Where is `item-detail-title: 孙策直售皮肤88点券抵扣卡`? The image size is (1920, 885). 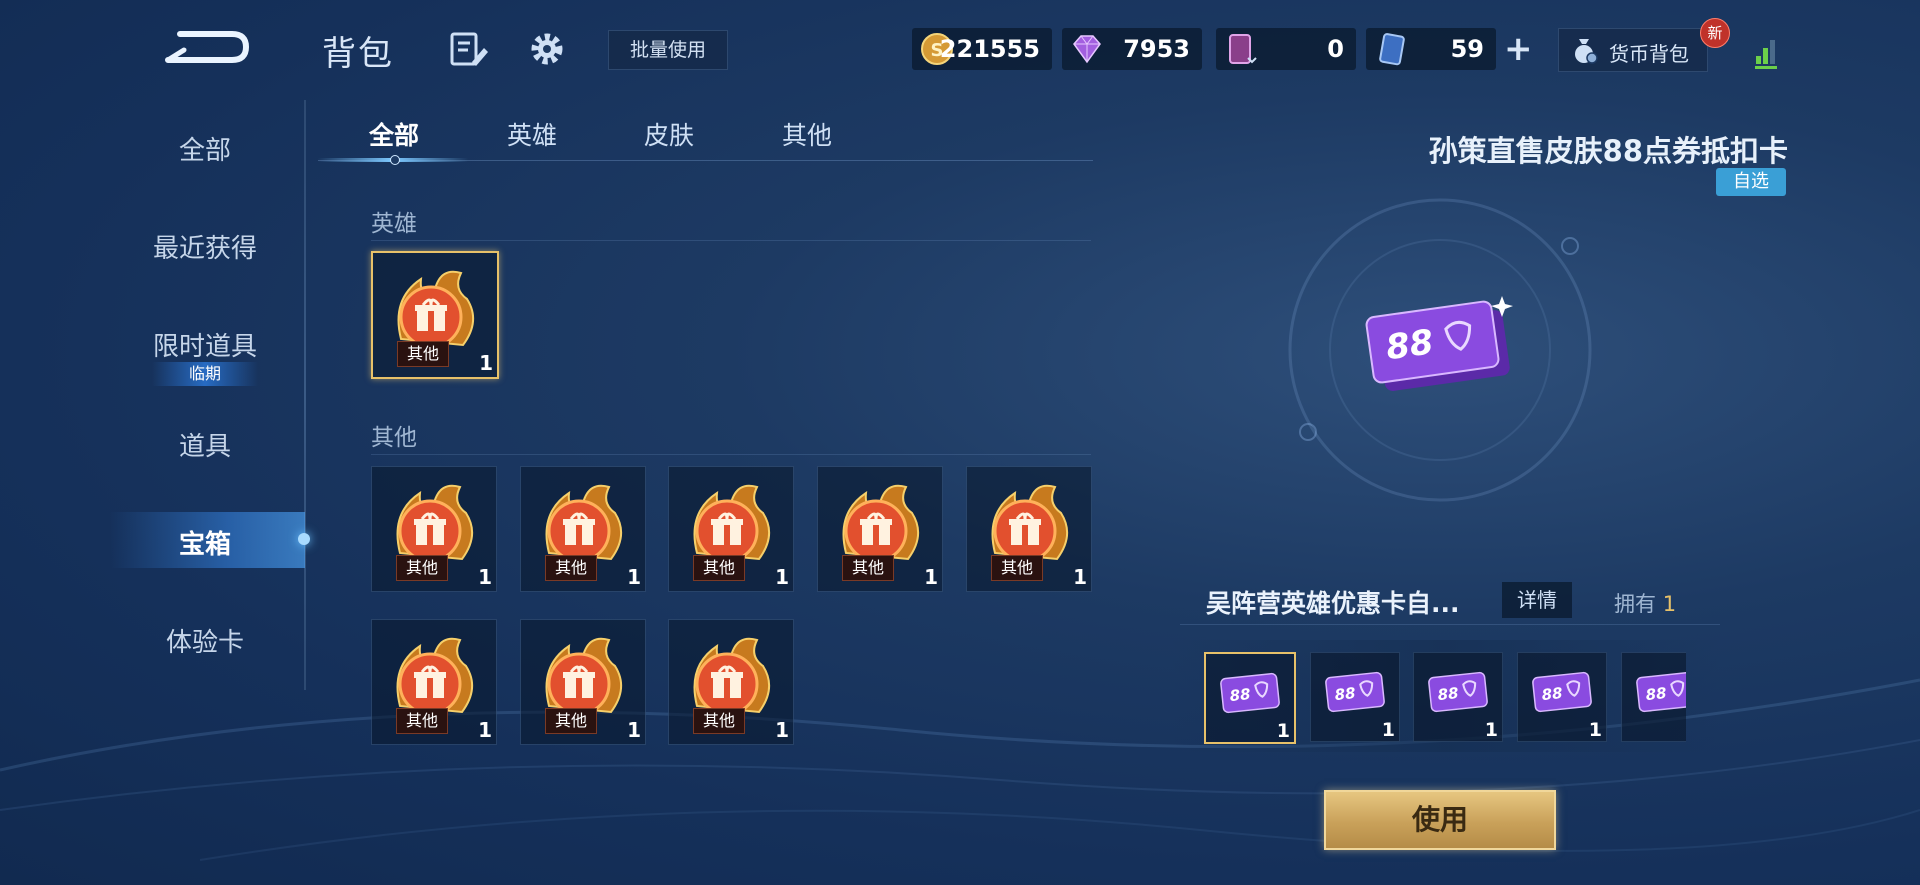
item-detail-title: 孙策直售皮肤88点券抵扣卡 is located at coordinates (1608, 151).